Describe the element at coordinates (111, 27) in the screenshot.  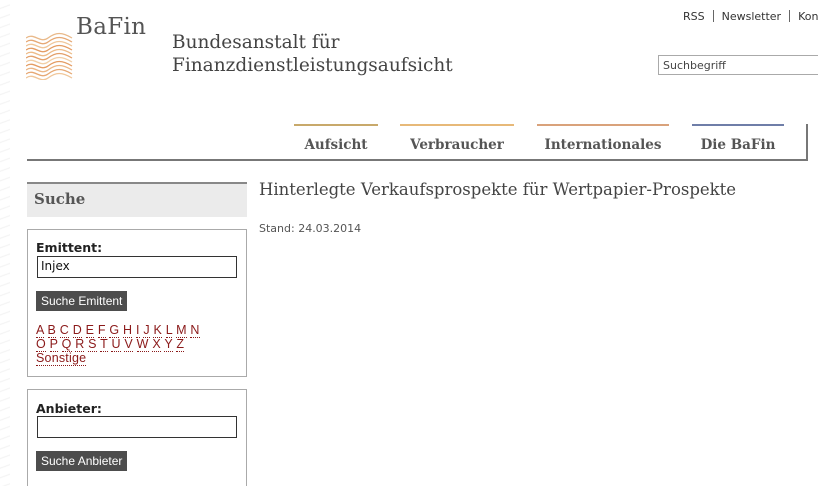
I see `logo-text: BaFin` at that location.